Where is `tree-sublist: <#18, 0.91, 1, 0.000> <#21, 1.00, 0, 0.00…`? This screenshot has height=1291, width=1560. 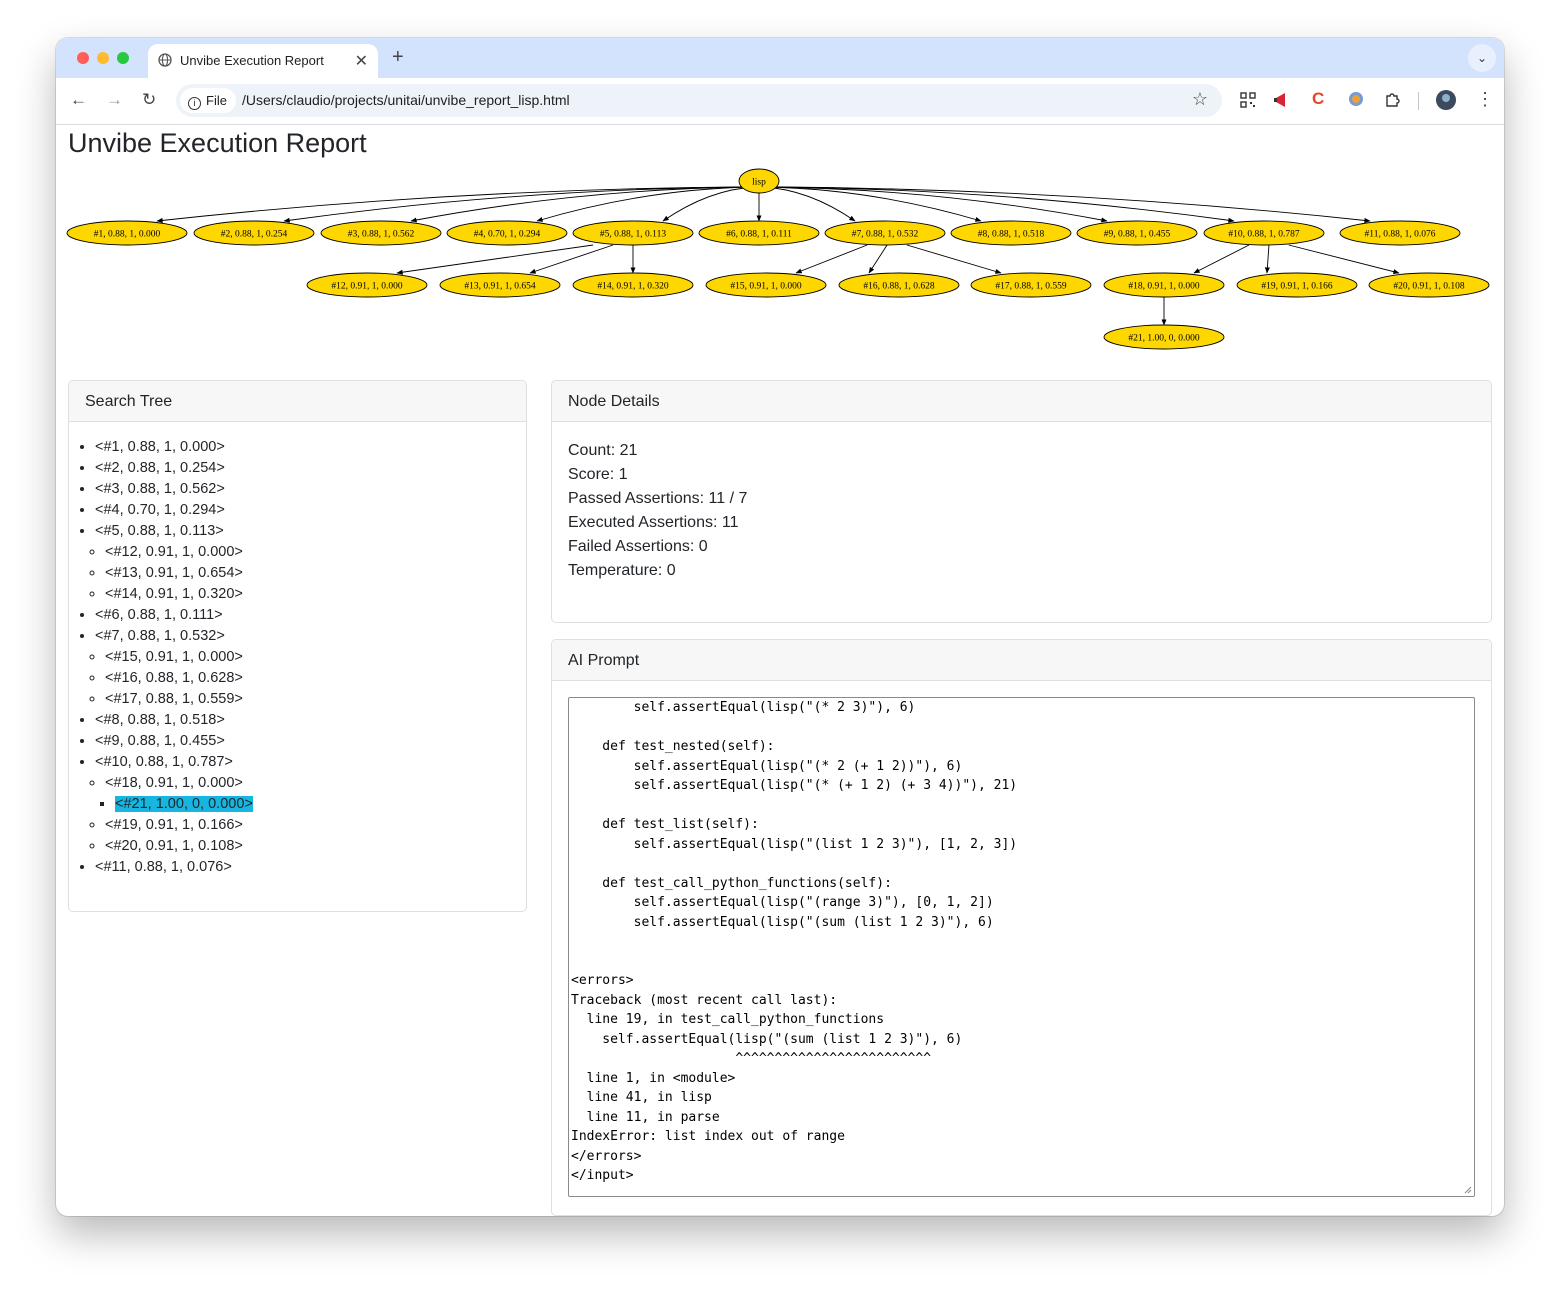 tree-sublist: <#18, 0.91, 1, 0.000> <#21, 1.00, 0, 0.00… is located at coordinates (310, 815).